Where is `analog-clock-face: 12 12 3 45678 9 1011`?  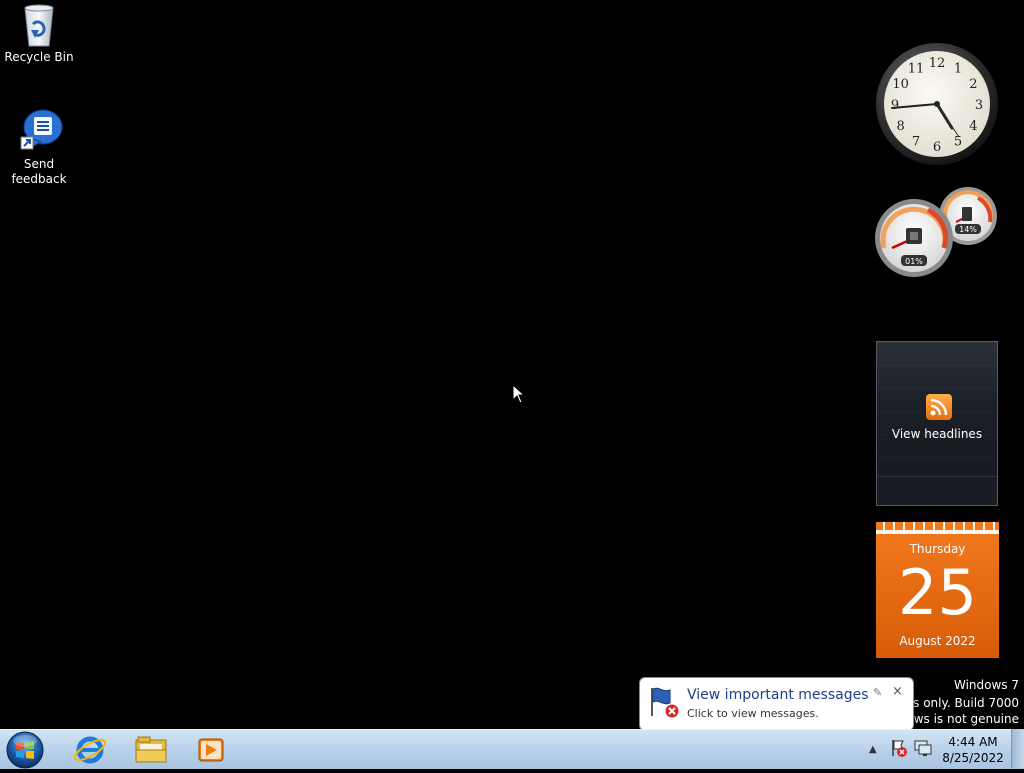 analog-clock-face: 12 12 3 45678 9 1011 is located at coordinates (937, 104).